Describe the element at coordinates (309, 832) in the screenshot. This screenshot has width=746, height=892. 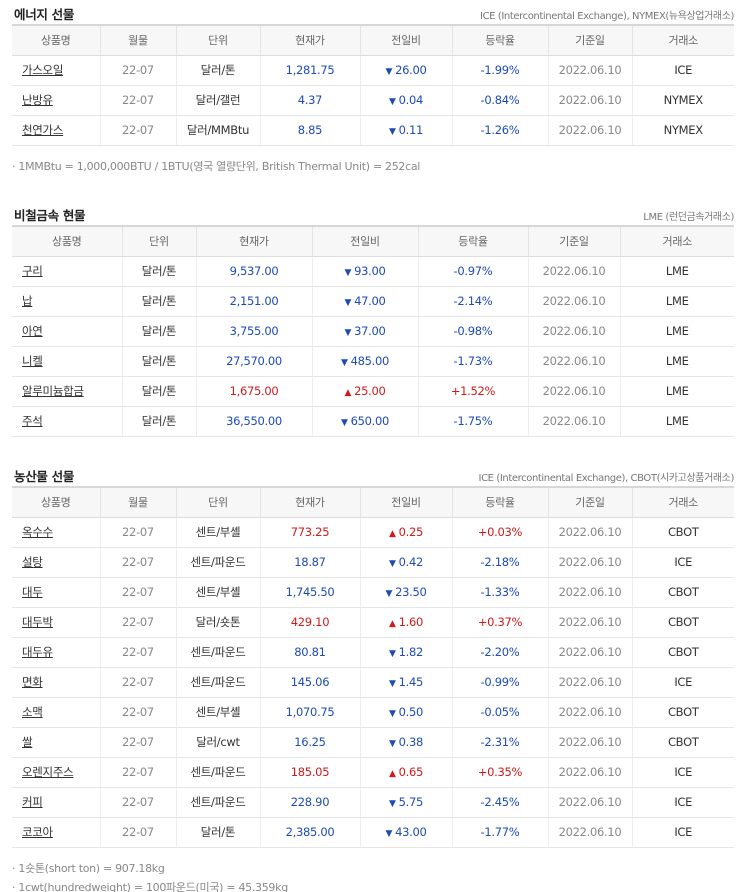
I see `price-cell: 2,385.00` at that location.